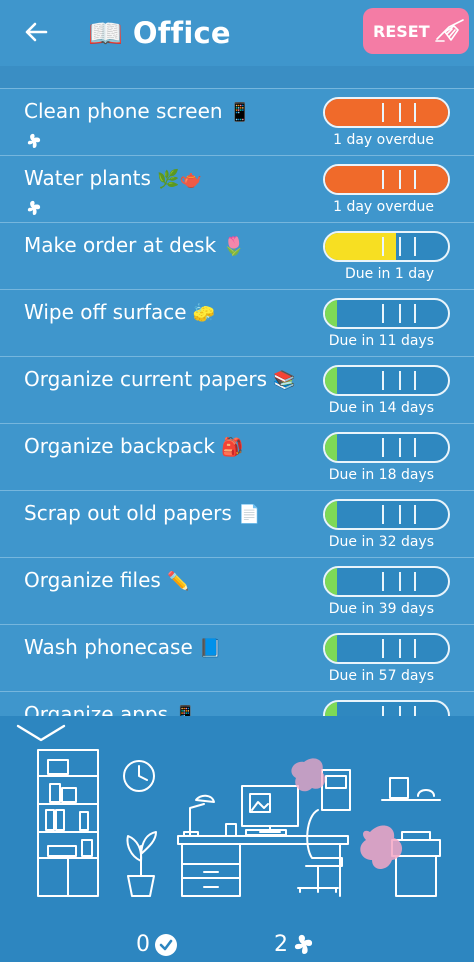 This screenshot has width=474, height=962. What do you see at coordinates (107, 580) in the screenshot?
I see `task-label: Organize files ✏️` at bounding box center [107, 580].